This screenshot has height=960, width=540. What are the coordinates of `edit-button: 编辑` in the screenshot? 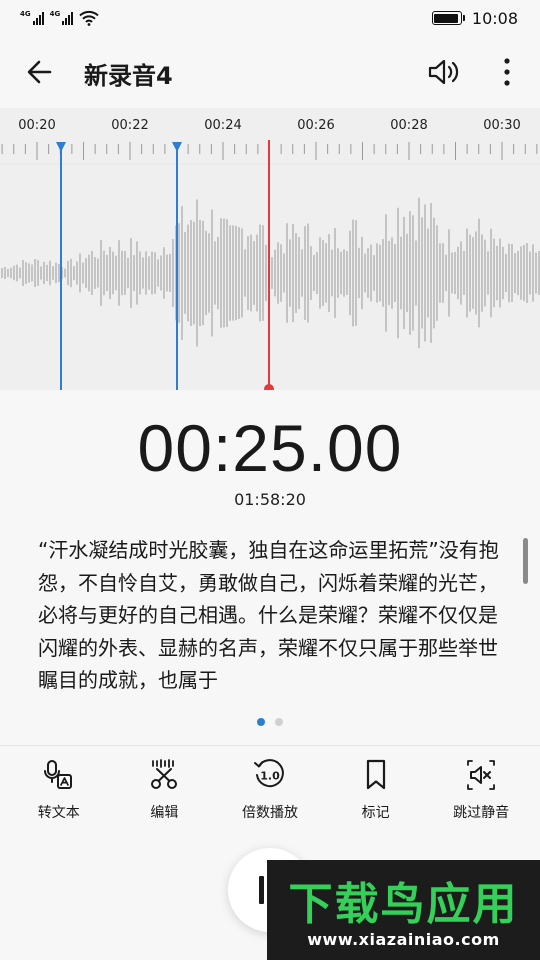 It's located at (164, 788).